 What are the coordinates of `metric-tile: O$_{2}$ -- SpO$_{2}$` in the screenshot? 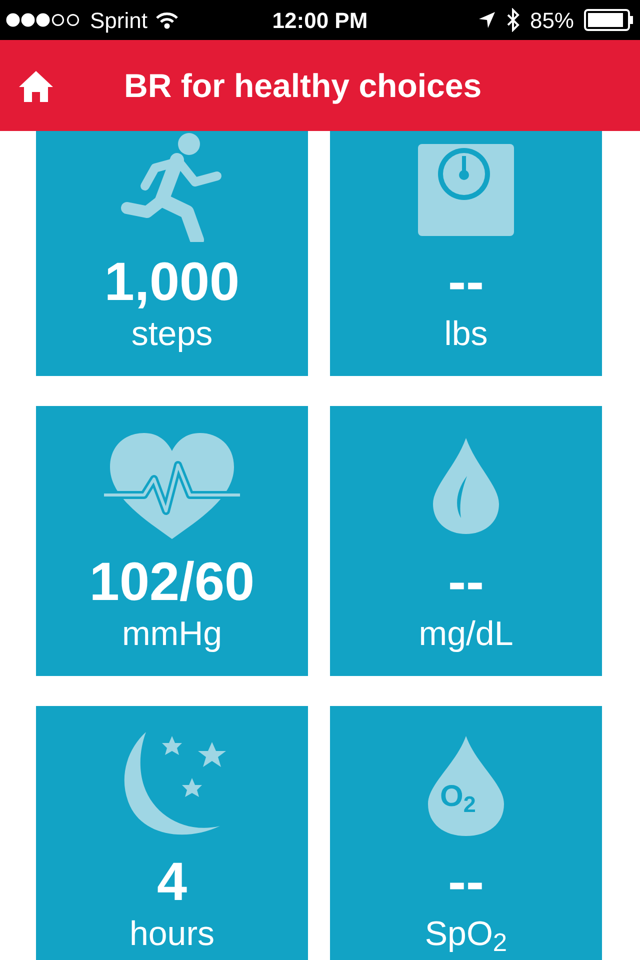 It's located at (466, 833).